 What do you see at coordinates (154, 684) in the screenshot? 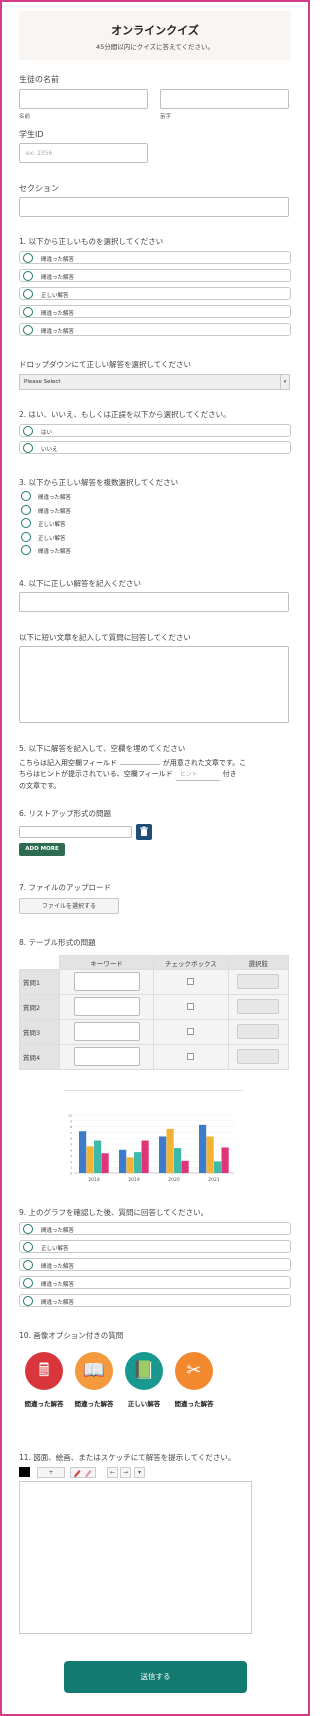
I see `short-text-textarea` at bounding box center [154, 684].